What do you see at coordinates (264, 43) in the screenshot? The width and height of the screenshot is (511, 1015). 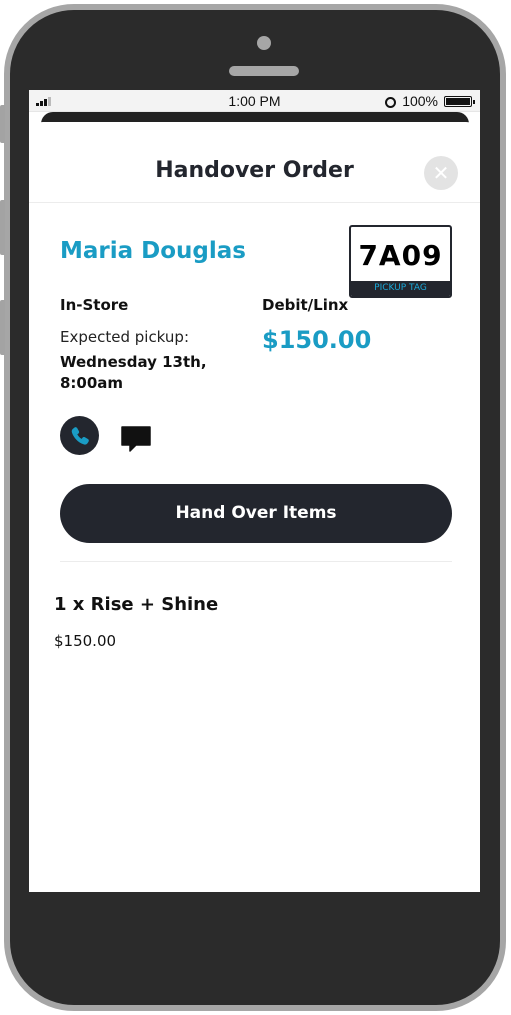 I see `front-camera` at bounding box center [264, 43].